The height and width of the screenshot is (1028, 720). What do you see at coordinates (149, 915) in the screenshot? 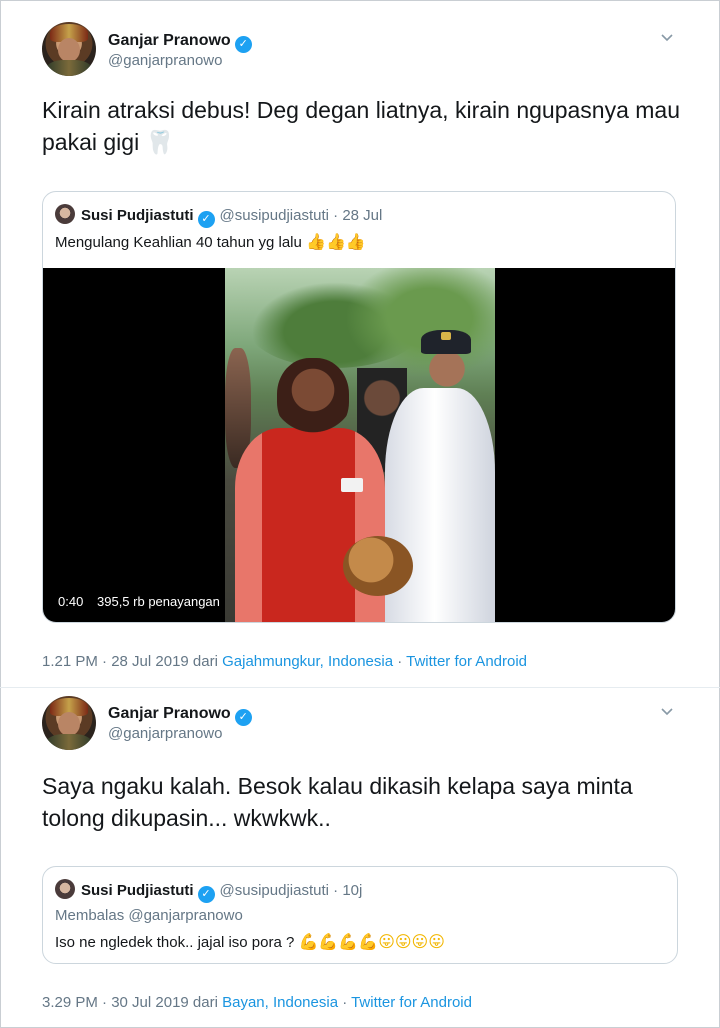
I see `reply-context: Membalas @ganjarpranowo` at bounding box center [149, 915].